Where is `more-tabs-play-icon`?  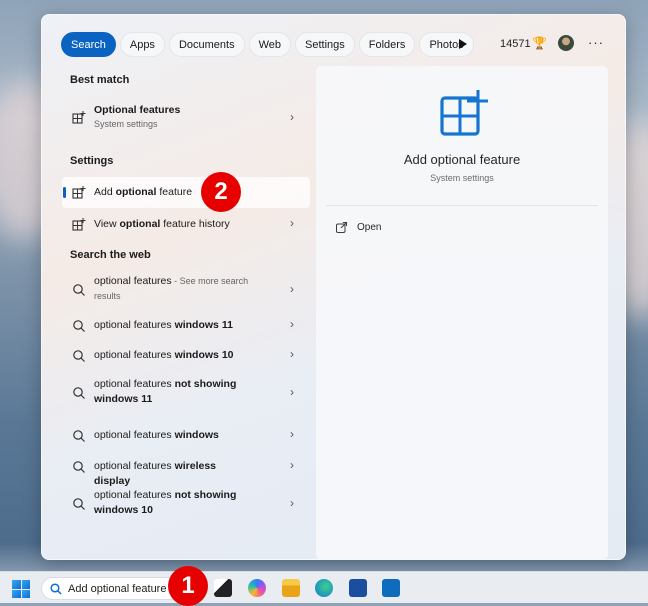 more-tabs-play-icon is located at coordinates (463, 44).